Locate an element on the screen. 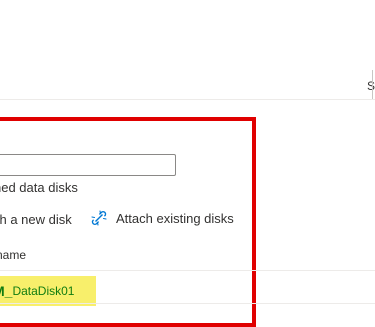 The image size is (375, 327). table-row: M_ DataDisk01 is located at coordinates (48, 291).